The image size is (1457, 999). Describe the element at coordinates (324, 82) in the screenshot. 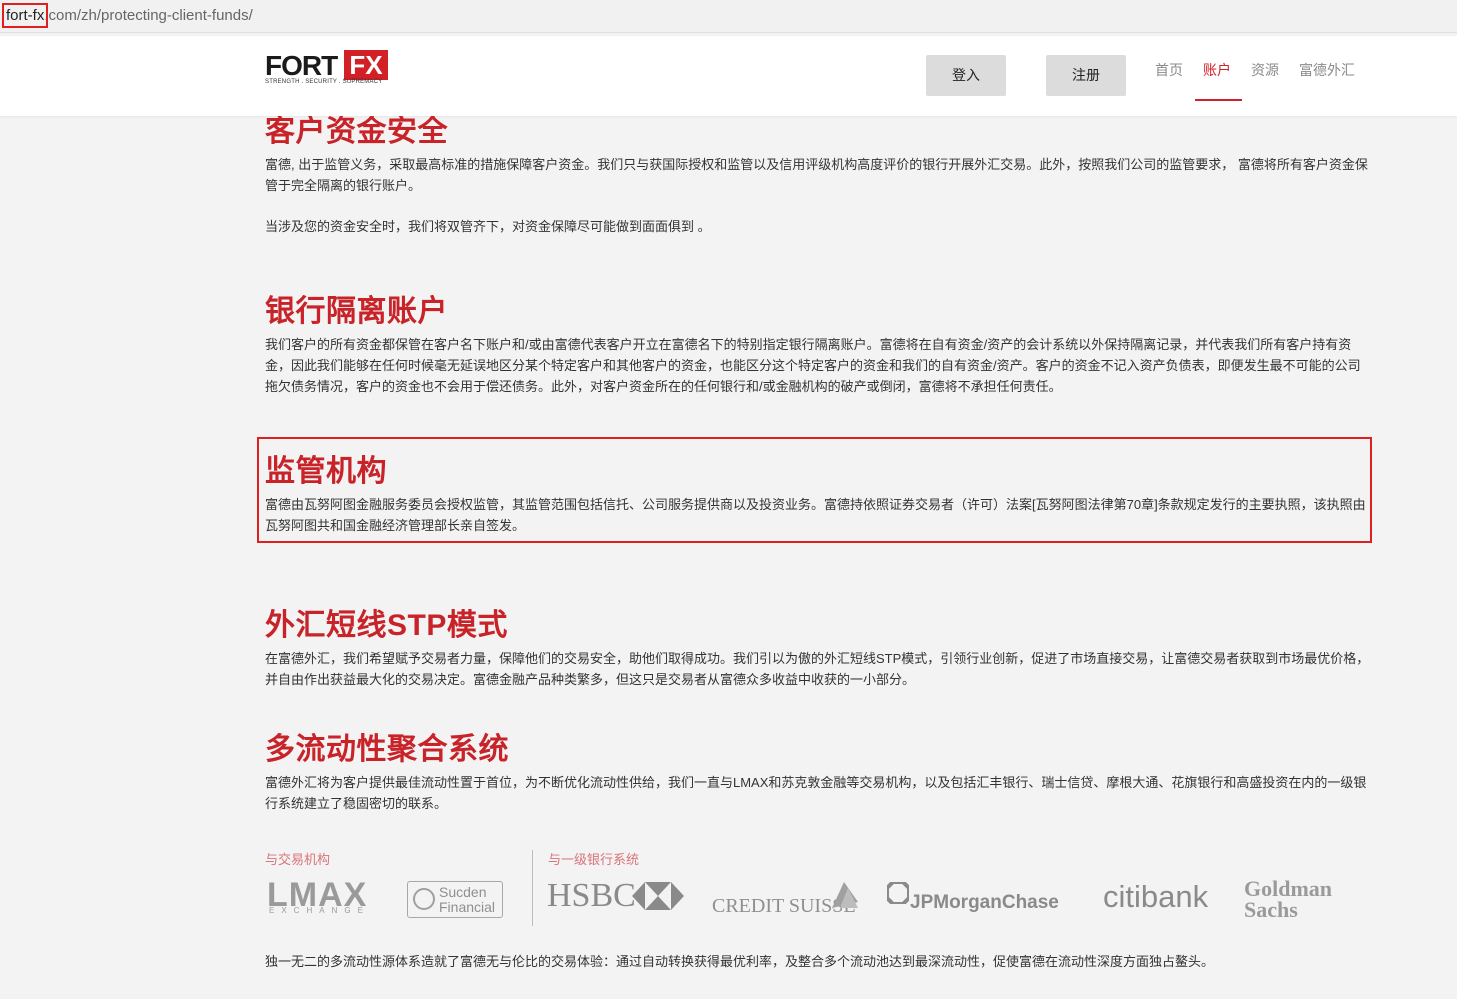

I see `logo-tagline: STRENGTH . SECURITY . SUPREMACY` at that location.